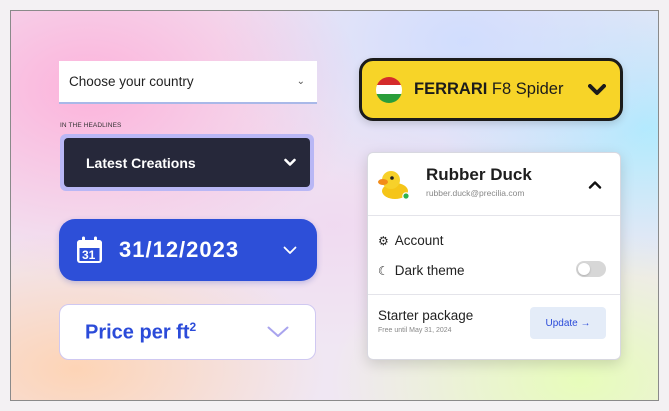 This screenshot has height=411, width=669. I want to click on date-picker: 31 31/12/2023, so click(188, 250).